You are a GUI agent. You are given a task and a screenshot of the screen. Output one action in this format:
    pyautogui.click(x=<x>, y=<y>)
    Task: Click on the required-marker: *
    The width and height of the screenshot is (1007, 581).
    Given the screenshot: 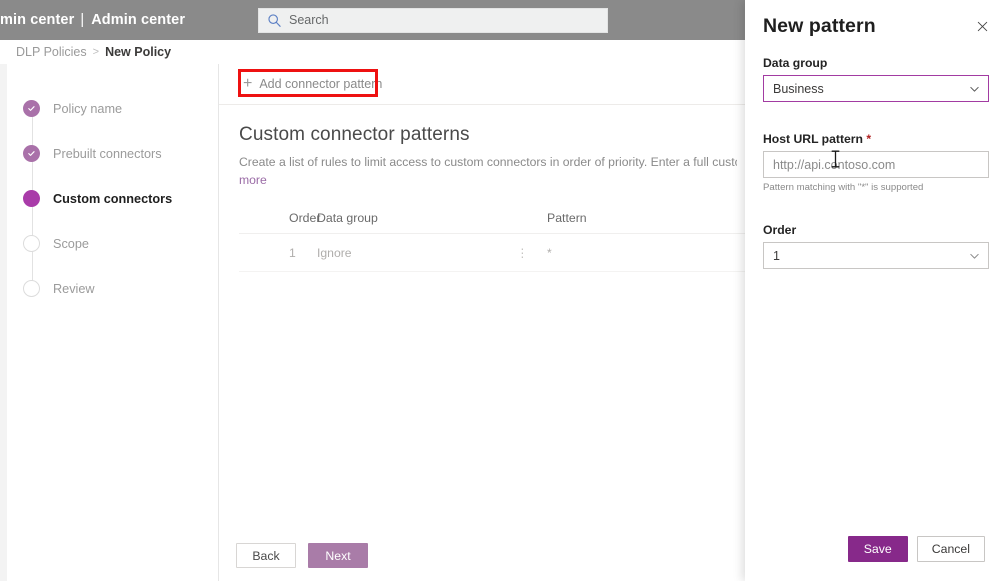 What is the action you would take?
    pyautogui.click(x=869, y=139)
    